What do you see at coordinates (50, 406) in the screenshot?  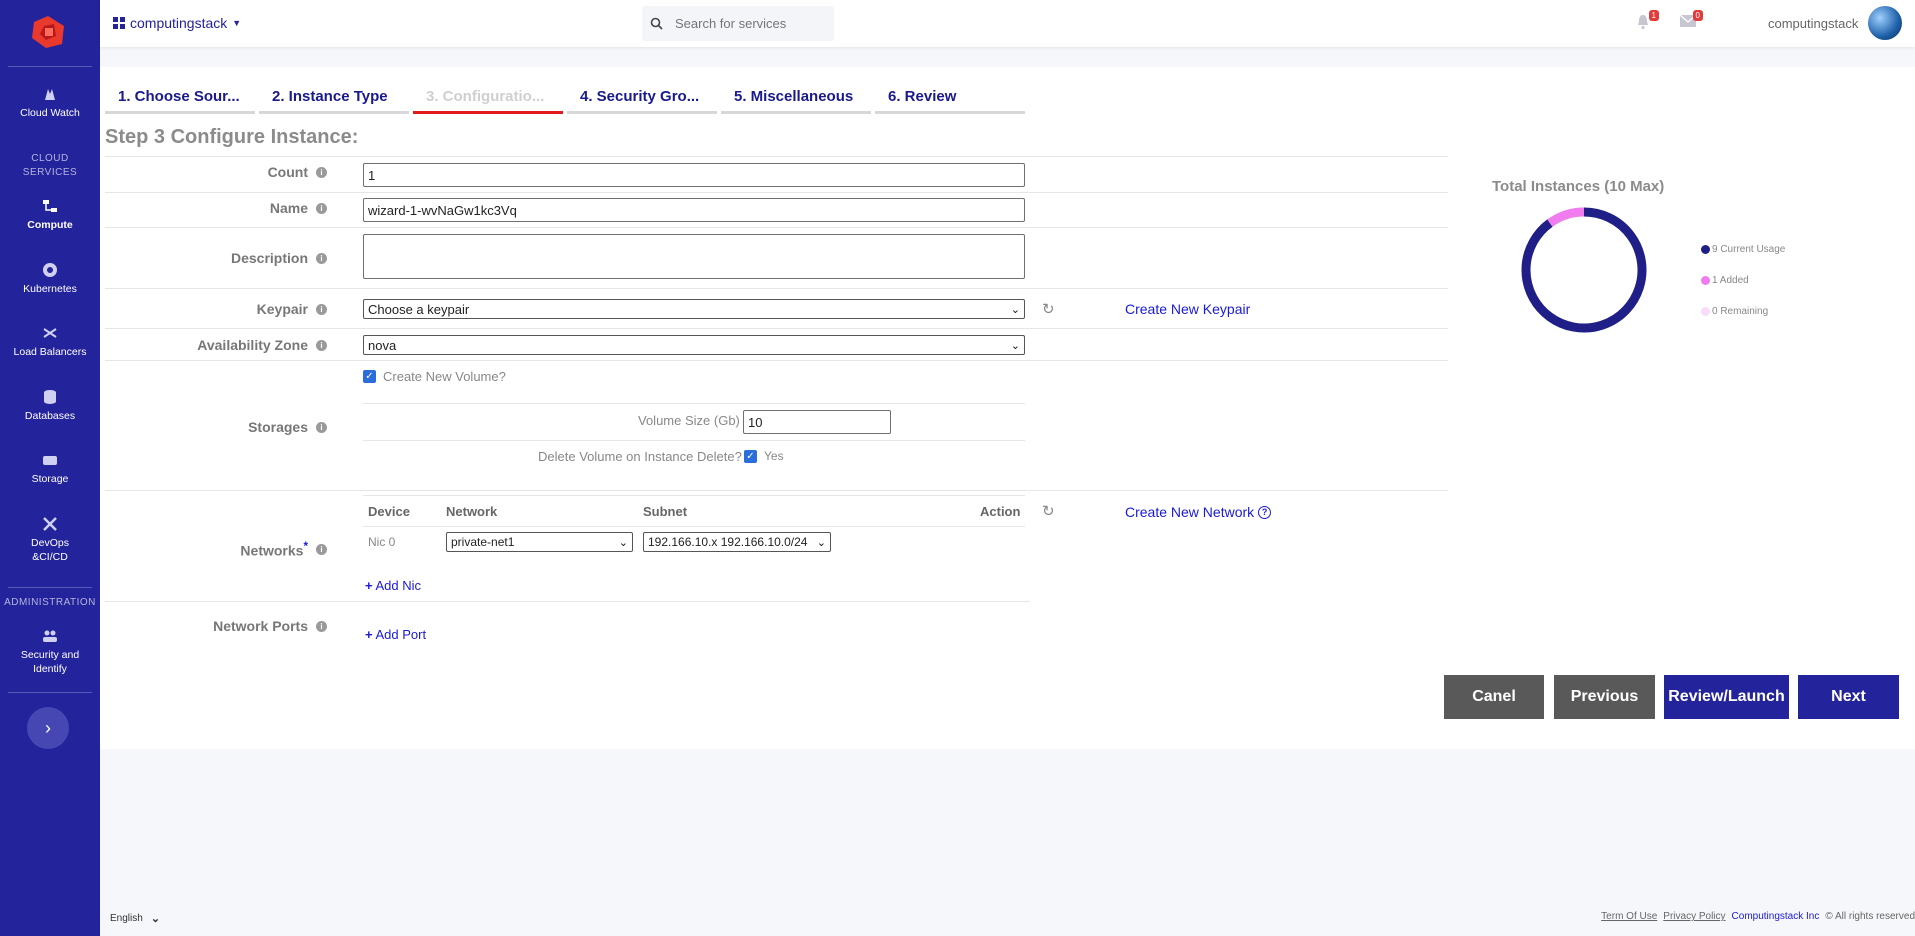 I see `sidebar-item-databases: Databases` at bounding box center [50, 406].